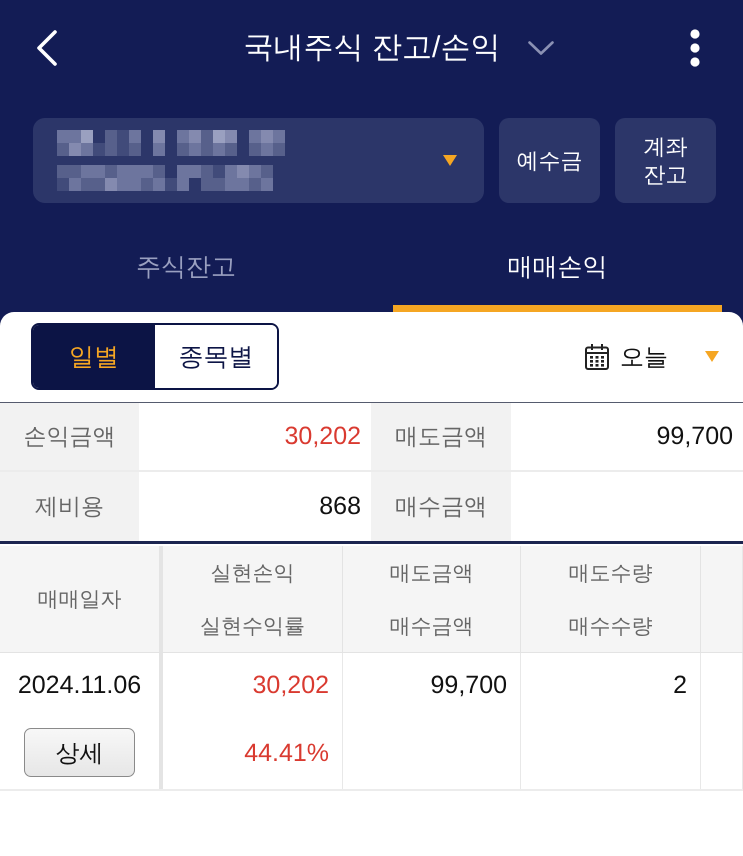 The height and width of the screenshot is (856, 743). I want to click on tab: 매매손익, so click(557, 273).